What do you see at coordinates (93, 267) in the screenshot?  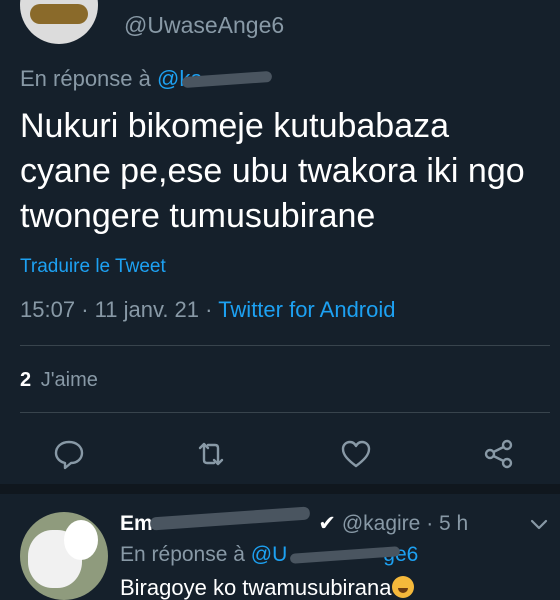 I see `translate-tweet-link: Traduire le Tweet` at bounding box center [93, 267].